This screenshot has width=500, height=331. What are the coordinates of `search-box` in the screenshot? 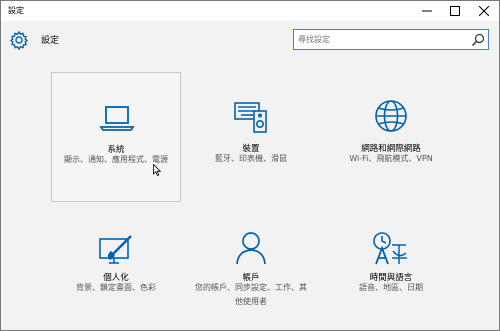 It's located at (391, 39).